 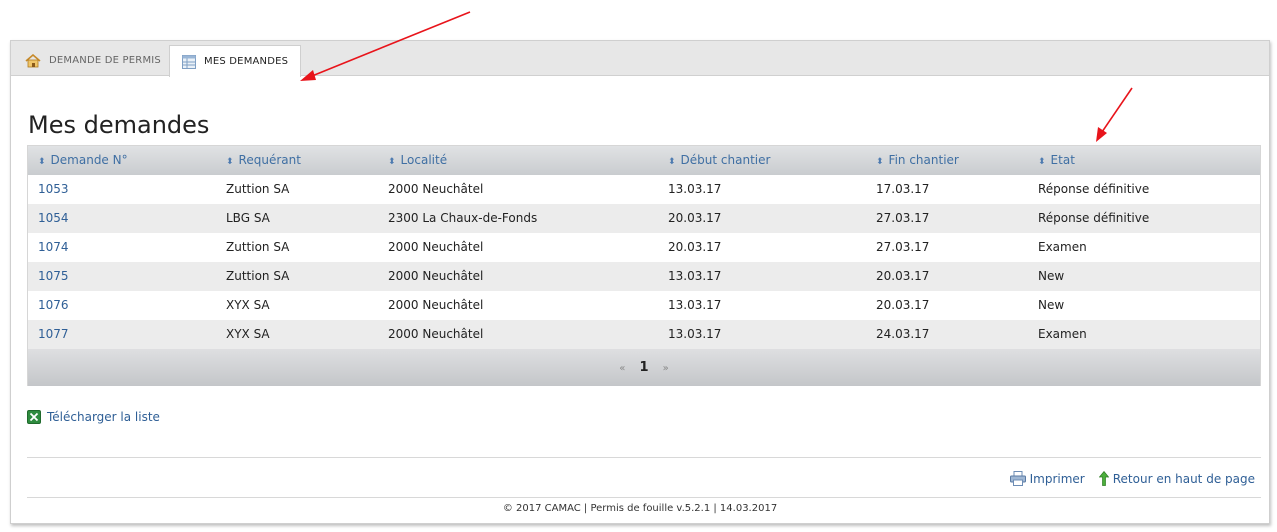 I want to click on annotation-arrow-tab, so click(x=385, y=46).